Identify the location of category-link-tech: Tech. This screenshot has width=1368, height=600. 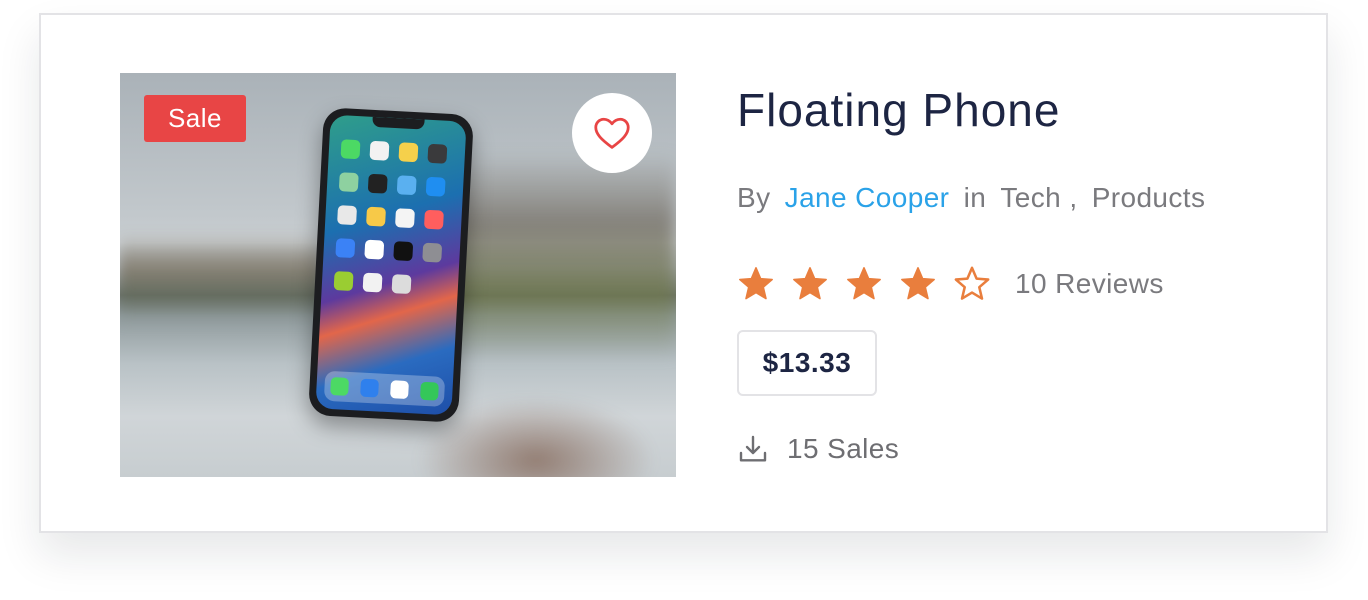
(1030, 197).